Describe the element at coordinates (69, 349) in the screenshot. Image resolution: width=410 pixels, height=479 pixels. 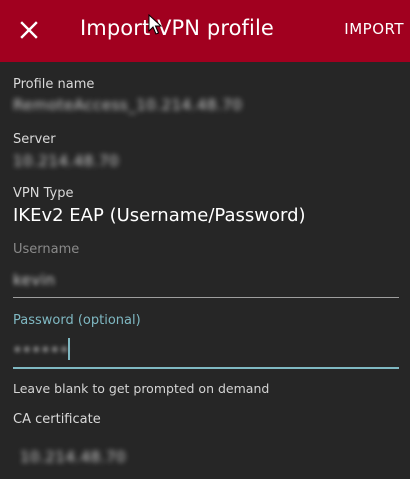
I see `text-caret` at that location.